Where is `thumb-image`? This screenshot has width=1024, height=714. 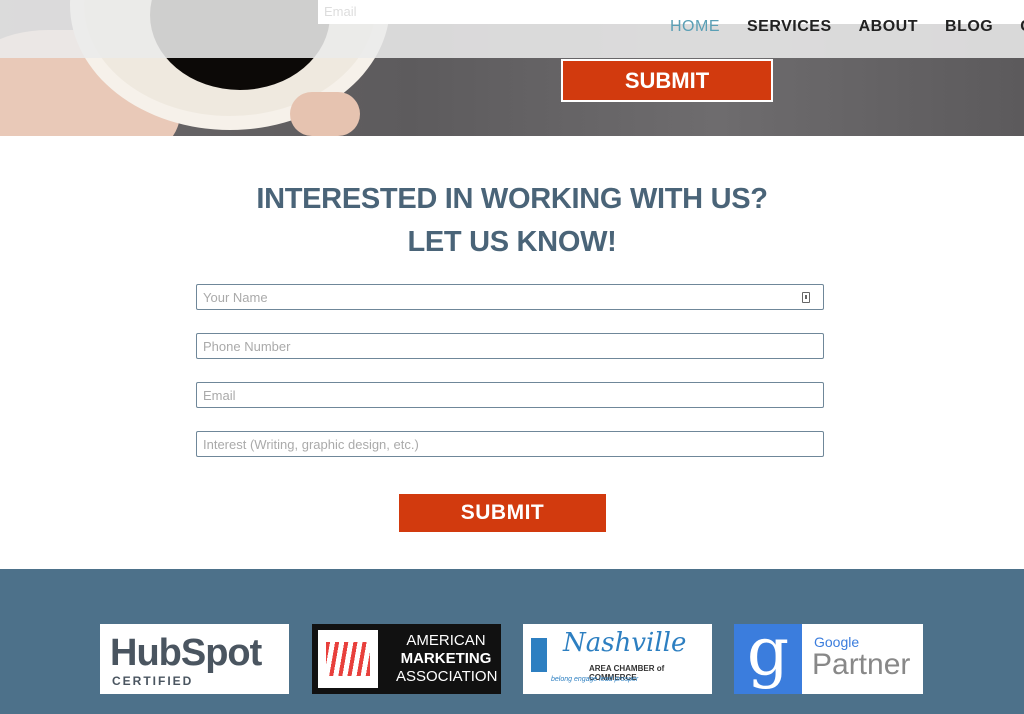 thumb-image is located at coordinates (325, 114).